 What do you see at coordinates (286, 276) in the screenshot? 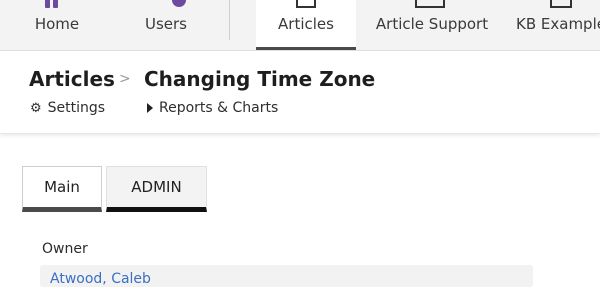
I see `owner-field: Atwood, Caleb` at bounding box center [286, 276].